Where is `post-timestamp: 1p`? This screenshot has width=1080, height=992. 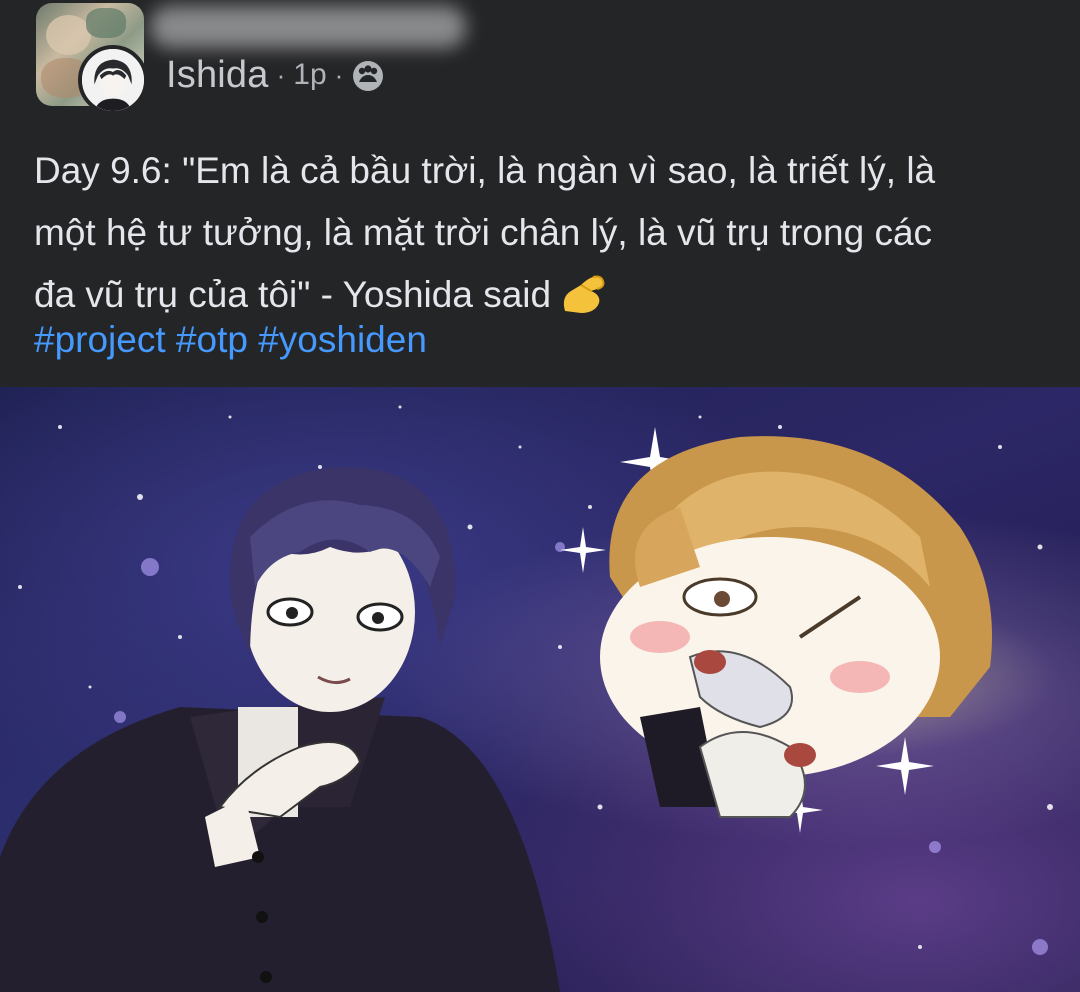
post-timestamp: 1p is located at coordinates (309, 75).